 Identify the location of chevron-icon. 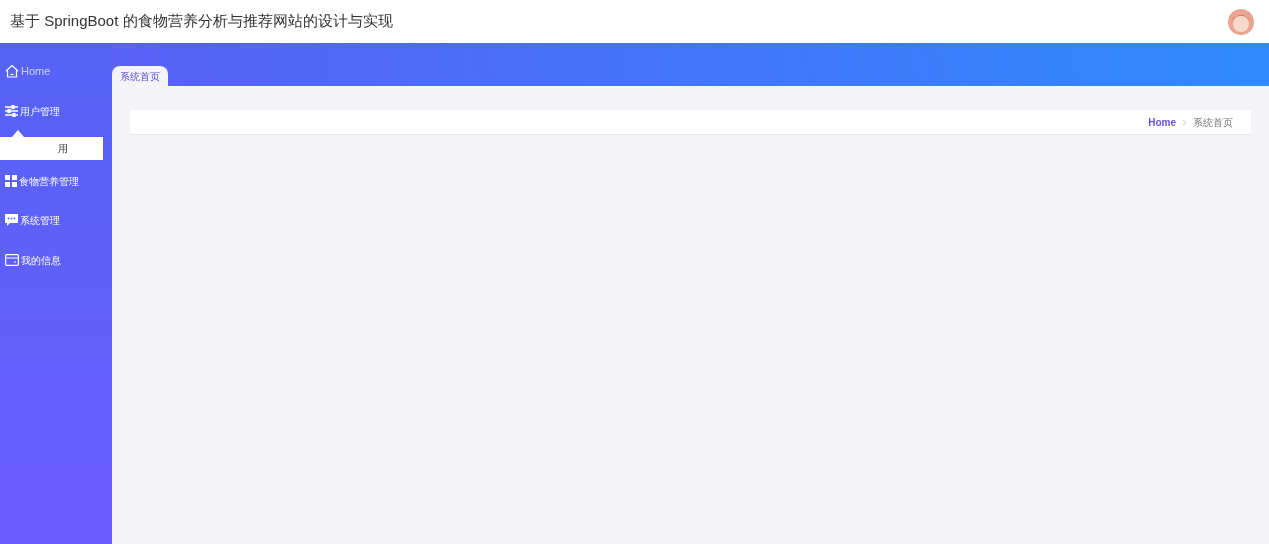
(1184, 122).